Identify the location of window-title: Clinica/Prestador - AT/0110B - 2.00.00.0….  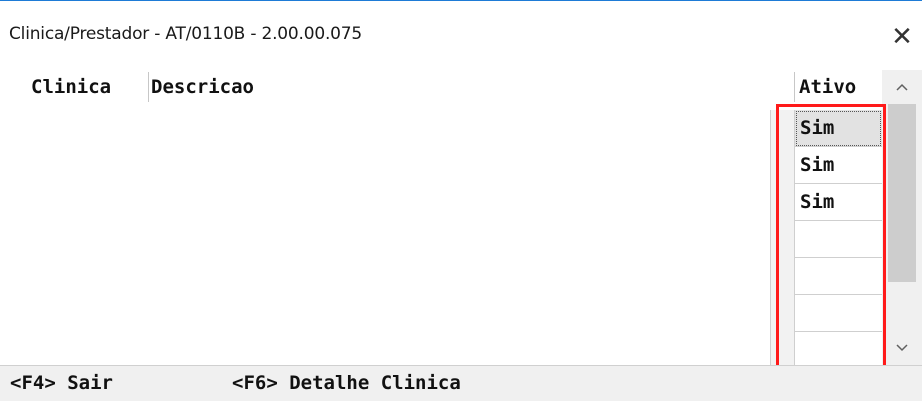
(186, 34).